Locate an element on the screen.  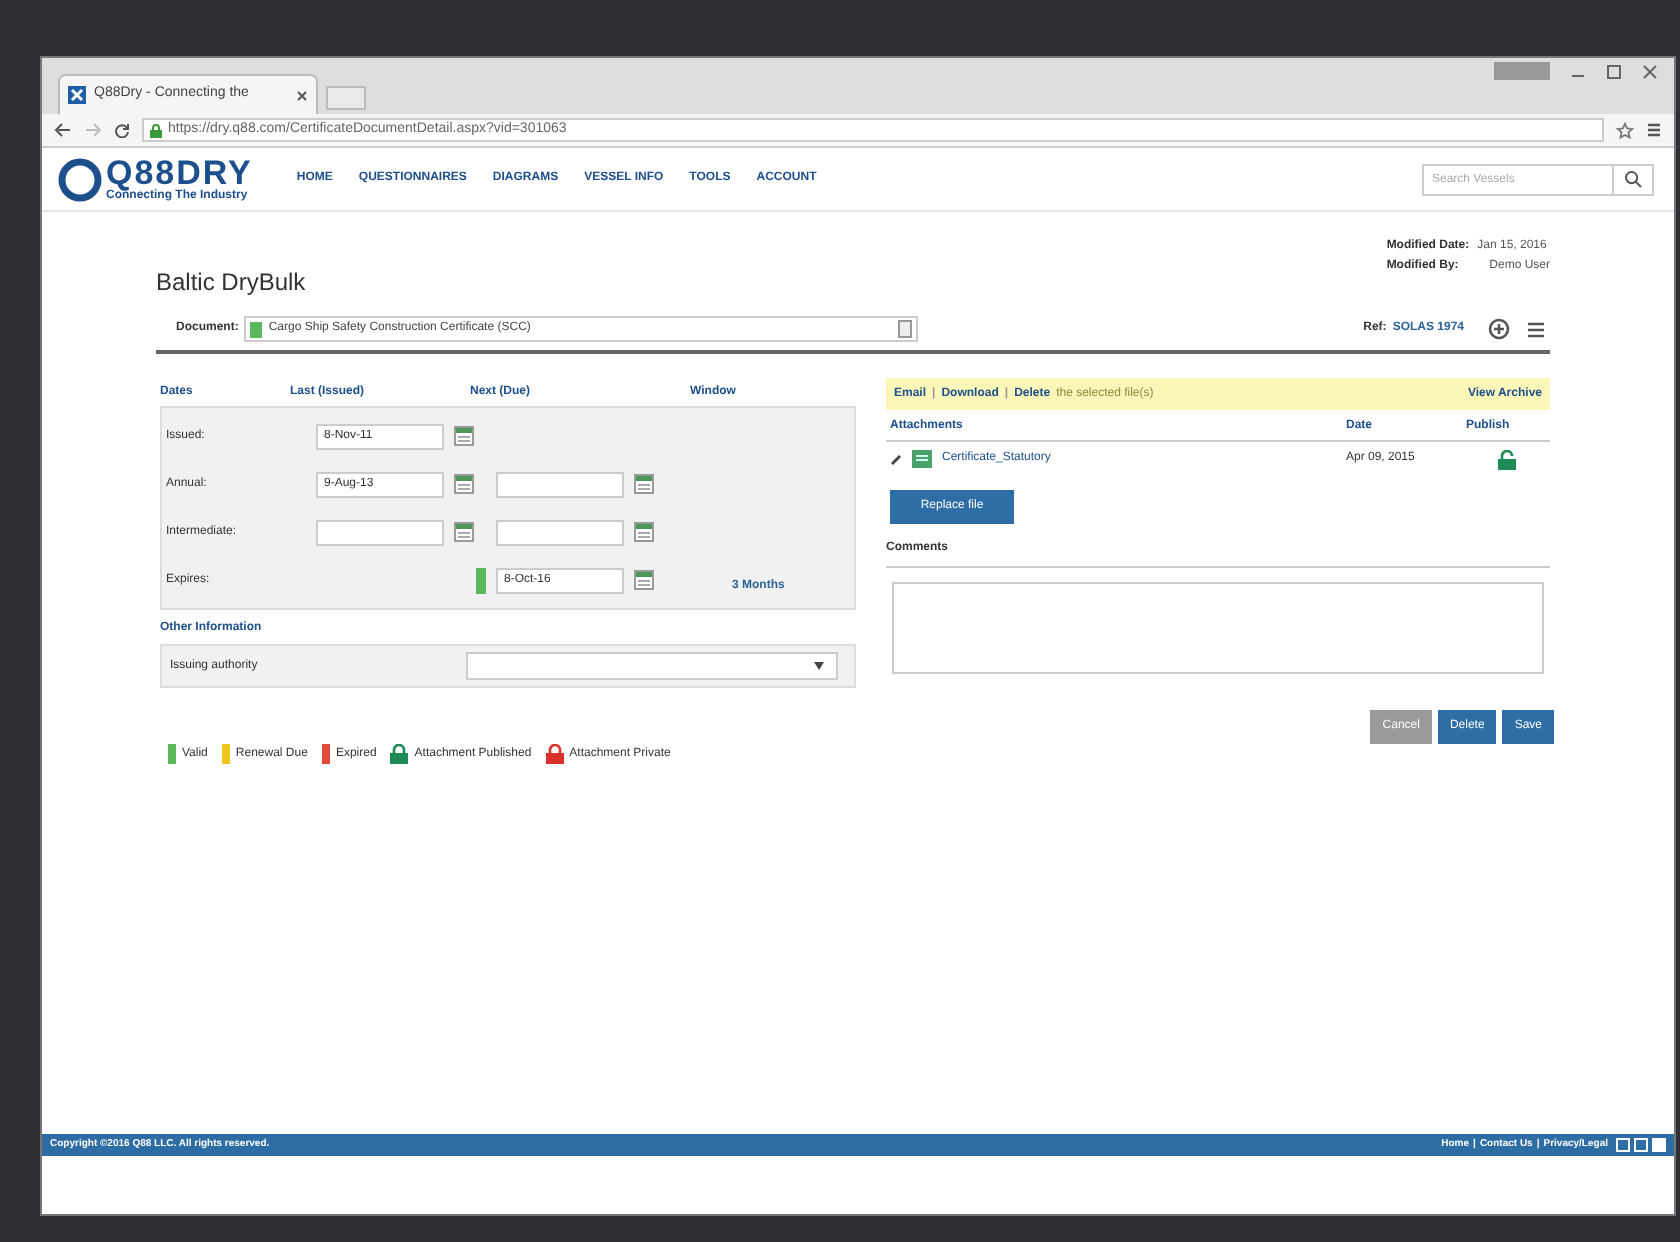
forward-icon is located at coordinates (93, 130).